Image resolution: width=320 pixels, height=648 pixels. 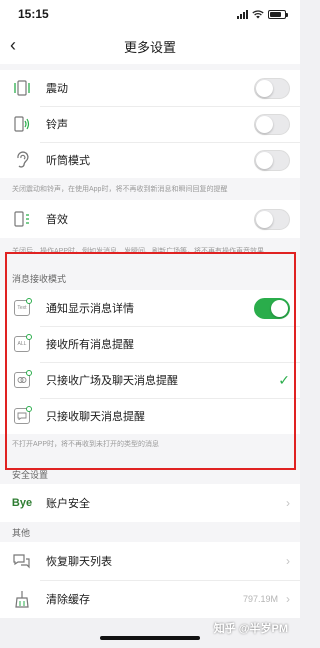 I want to click on wifi-icon, so click(x=258, y=13).